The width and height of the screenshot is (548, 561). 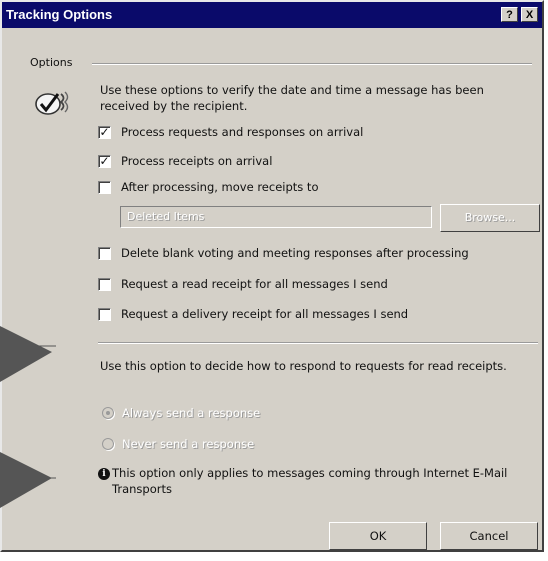 What do you see at coordinates (108, 413) in the screenshot?
I see `always-send-radio` at bounding box center [108, 413].